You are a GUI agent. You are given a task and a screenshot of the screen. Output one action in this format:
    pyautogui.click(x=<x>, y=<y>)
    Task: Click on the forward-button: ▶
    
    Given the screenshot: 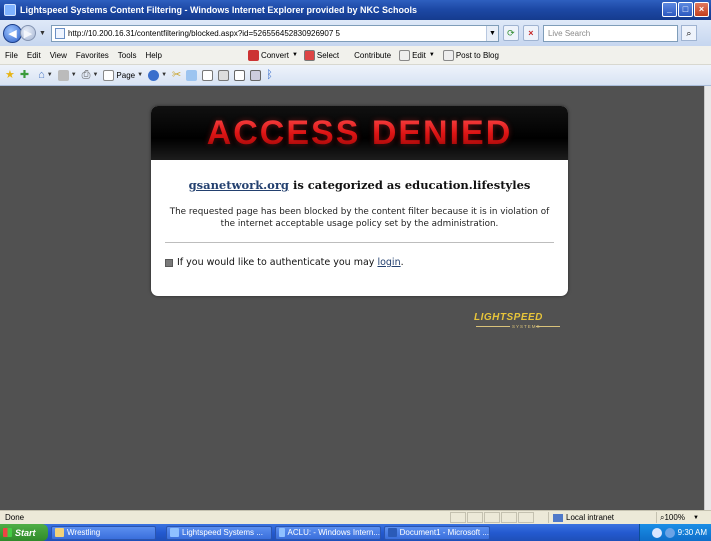 What is the action you would take?
    pyautogui.click(x=28, y=33)
    